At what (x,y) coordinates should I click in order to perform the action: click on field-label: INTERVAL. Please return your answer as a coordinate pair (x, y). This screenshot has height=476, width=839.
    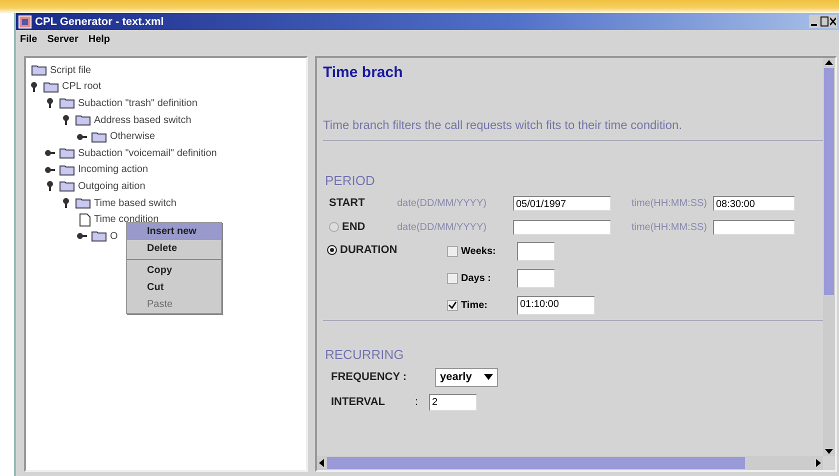
    Looking at the image, I should click on (358, 402).